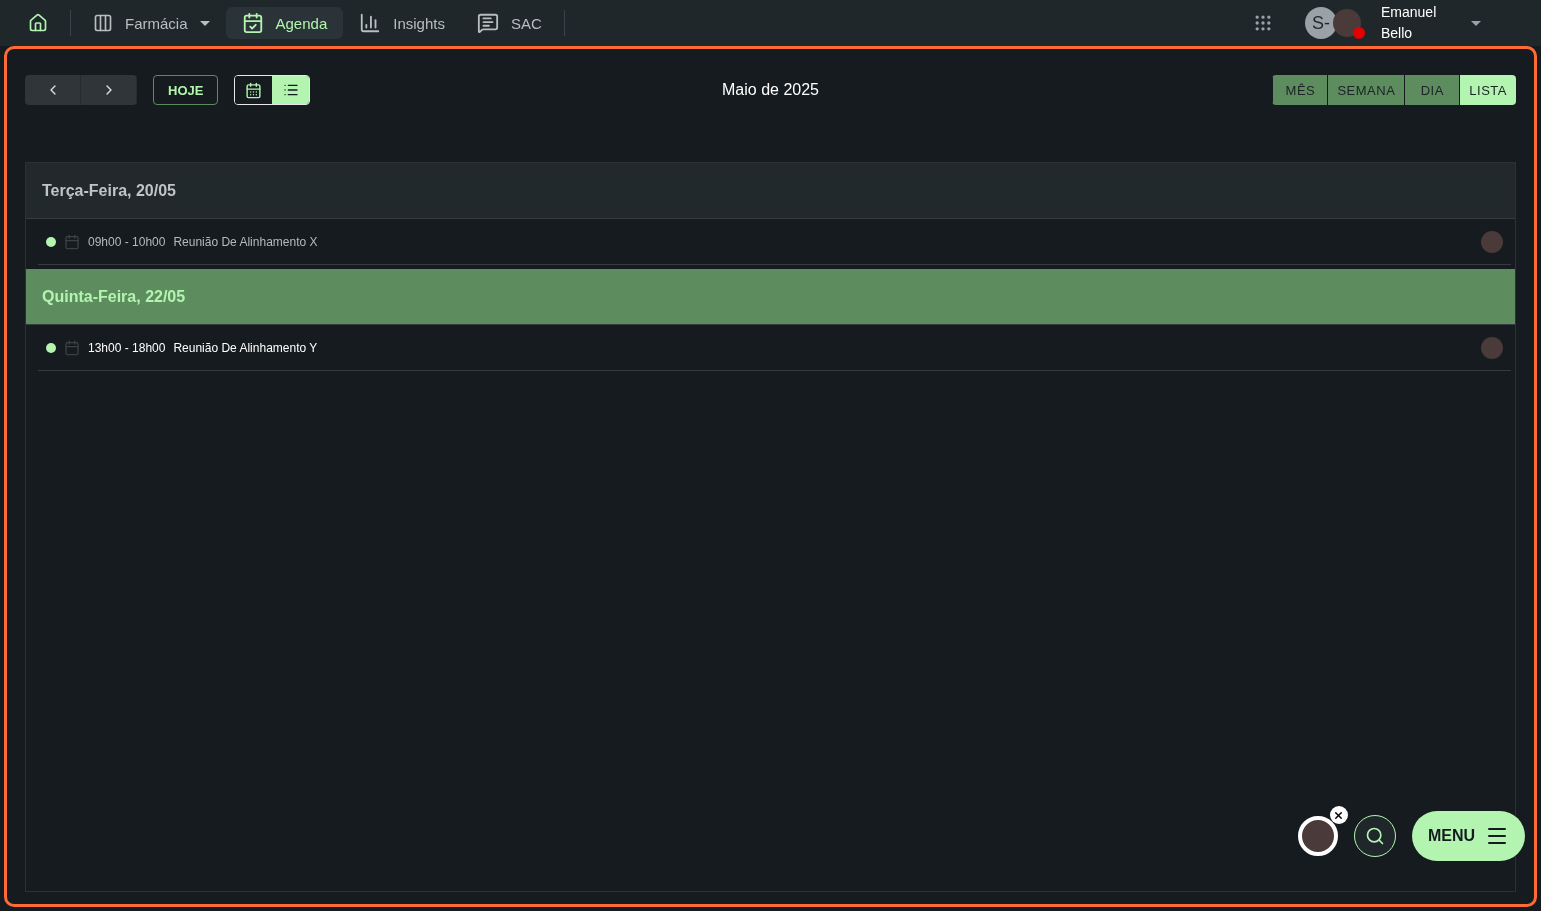 The image size is (1541, 911). What do you see at coordinates (151, 23) in the screenshot?
I see `nav-tab: Farmácia` at bounding box center [151, 23].